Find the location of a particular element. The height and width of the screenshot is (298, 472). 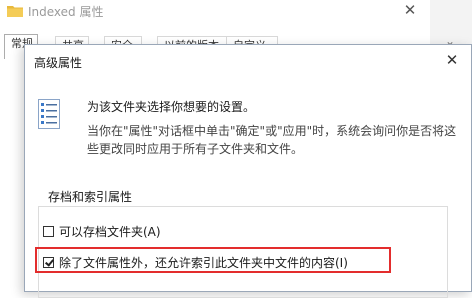

index-contents-option: 除了文件属性外，还允许索引此文件夹中文件的内容(I) is located at coordinates (195, 262).